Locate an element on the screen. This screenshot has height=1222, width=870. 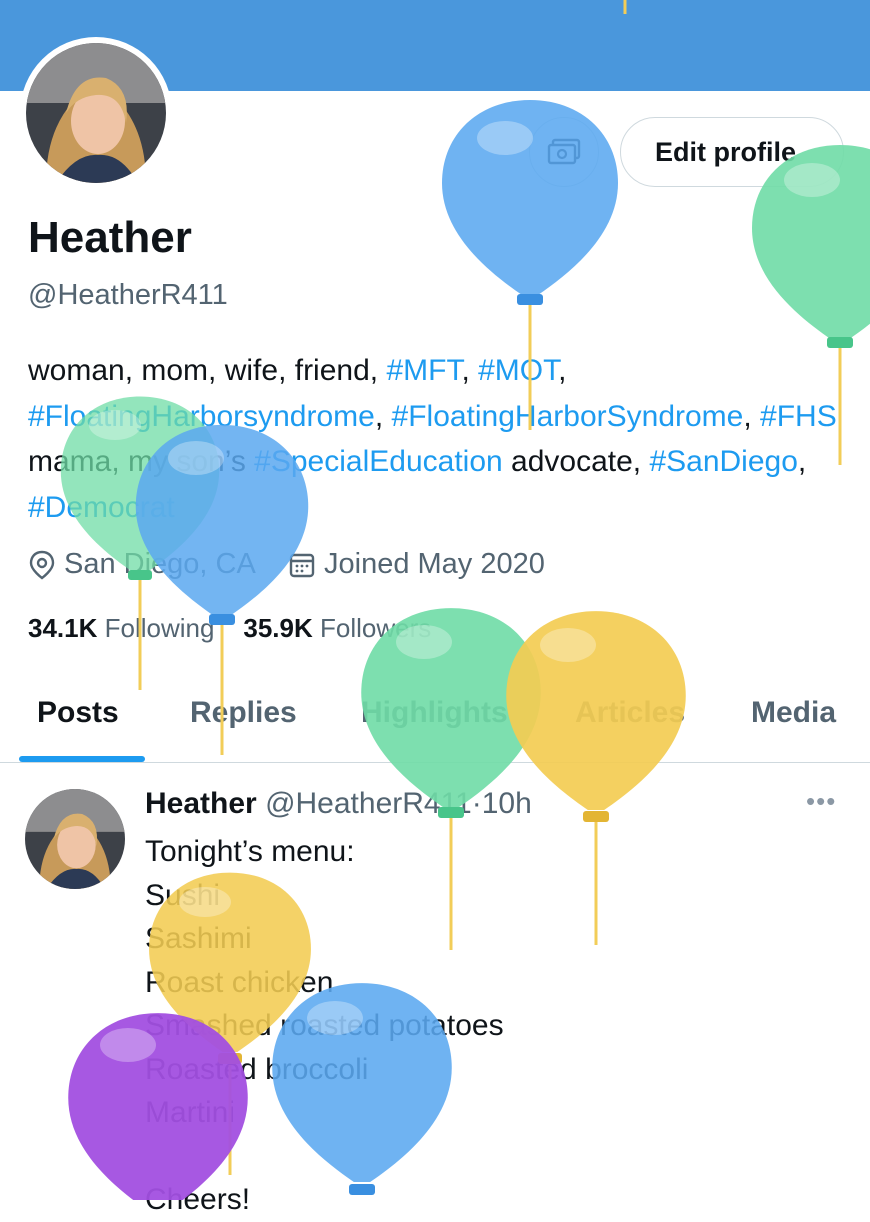
joined-text: Joined May 2020 is located at coordinates (434, 564).